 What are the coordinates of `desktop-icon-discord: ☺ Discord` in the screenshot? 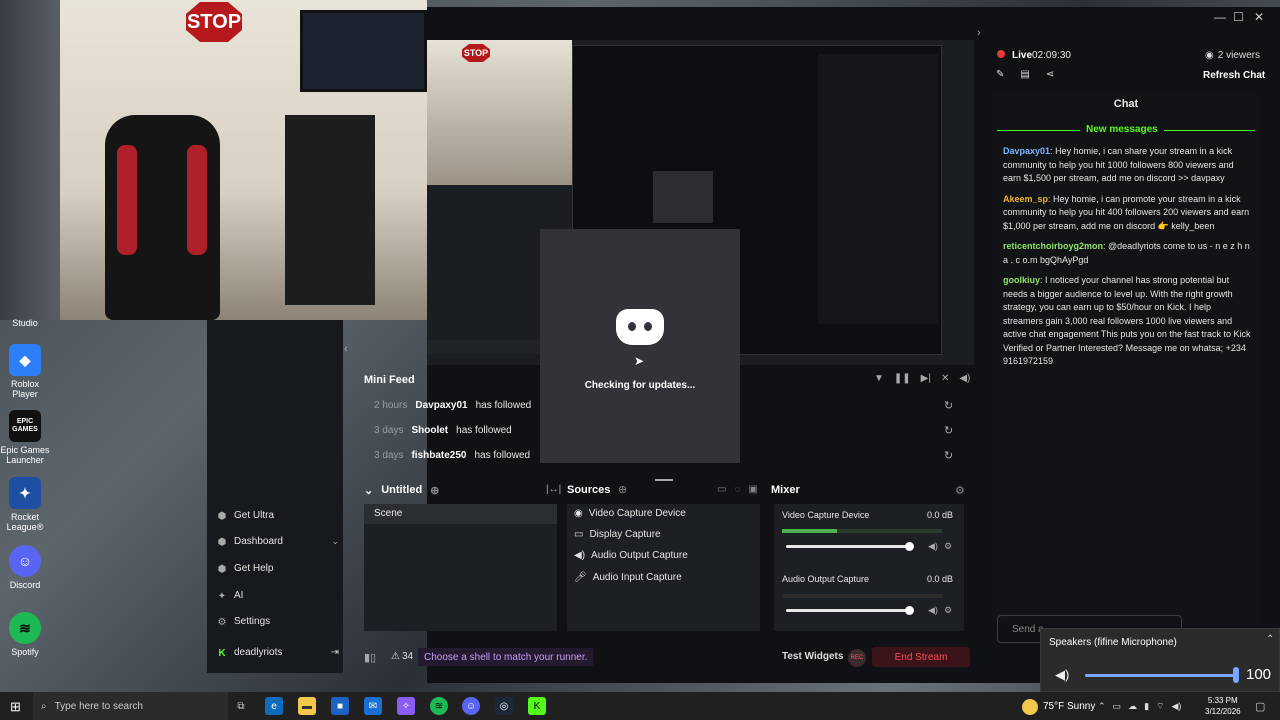 It's located at (25, 567).